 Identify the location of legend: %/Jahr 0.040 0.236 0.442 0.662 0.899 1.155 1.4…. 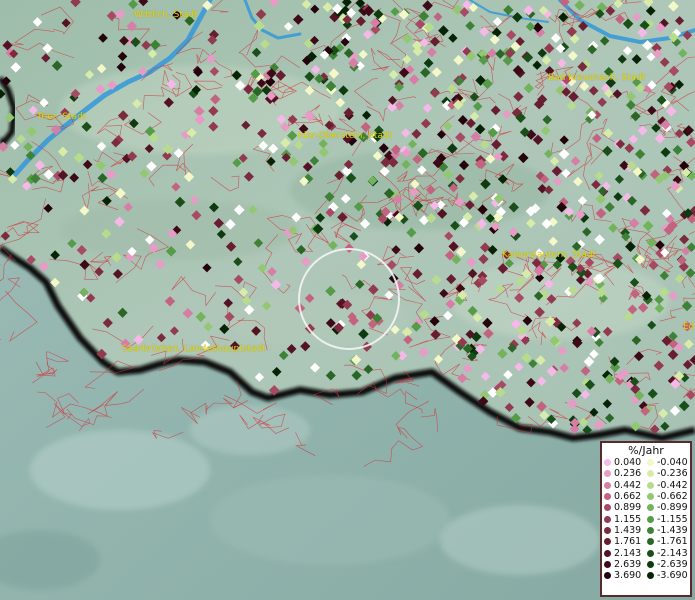
(646, 519).